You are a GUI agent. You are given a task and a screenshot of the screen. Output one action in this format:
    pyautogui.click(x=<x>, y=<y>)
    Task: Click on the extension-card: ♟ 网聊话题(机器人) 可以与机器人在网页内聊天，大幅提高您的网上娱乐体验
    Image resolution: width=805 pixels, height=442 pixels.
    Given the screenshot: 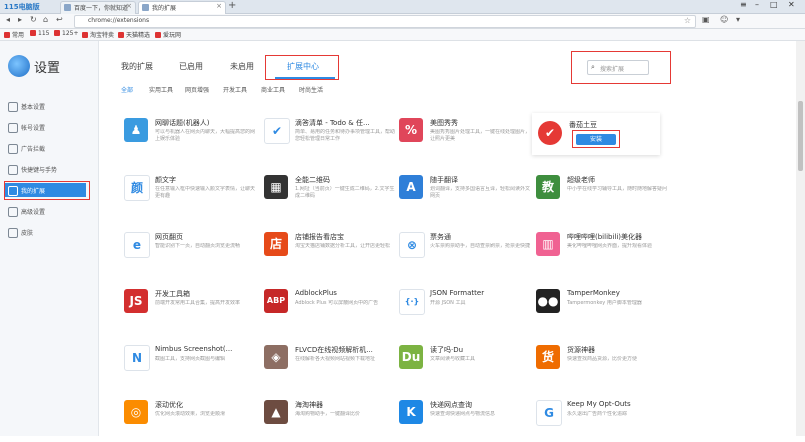 What is the action you would take?
    pyautogui.click(x=189, y=137)
    